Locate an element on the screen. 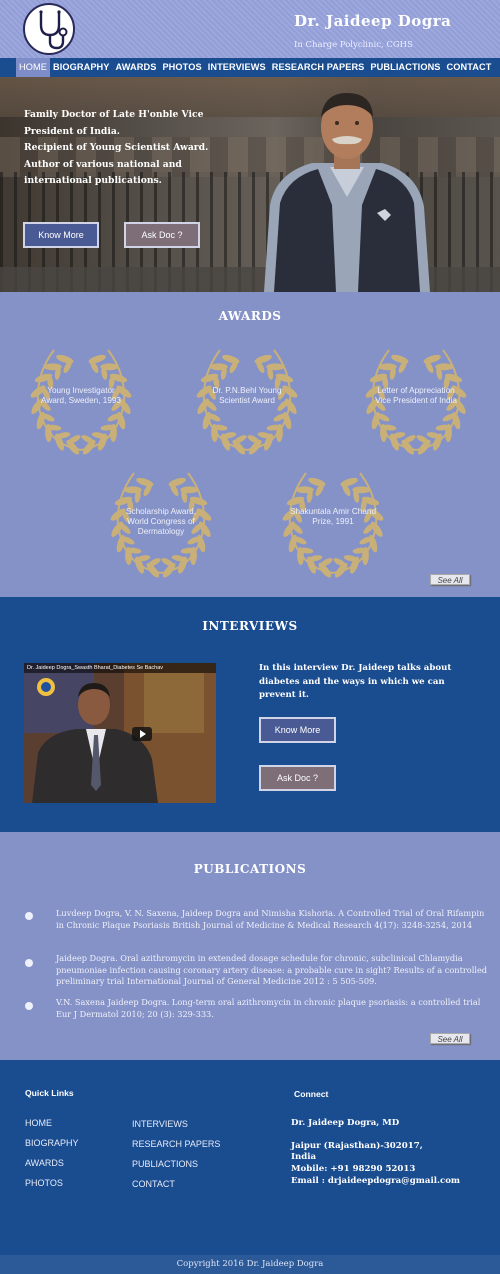 The width and height of the screenshot is (500, 1274). nav-biography: BIOGRAPHY is located at coordinates (81, 67).